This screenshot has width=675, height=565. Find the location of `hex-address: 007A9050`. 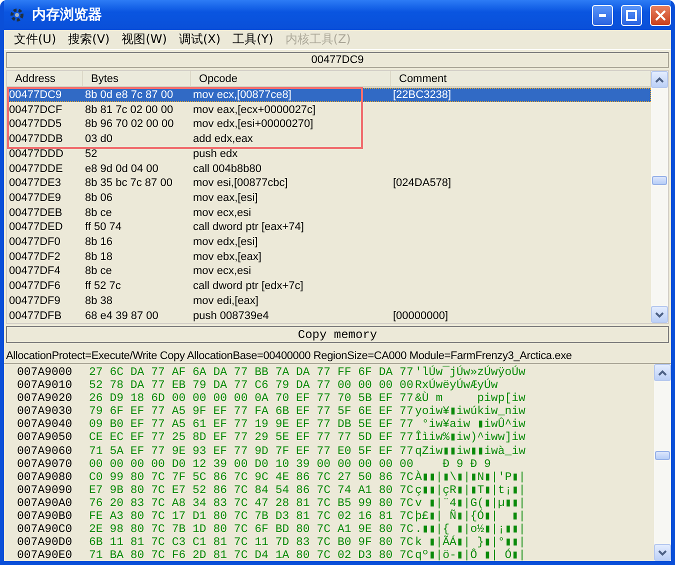

hex-address: 007A9050 is located at coordinates (45, 438).